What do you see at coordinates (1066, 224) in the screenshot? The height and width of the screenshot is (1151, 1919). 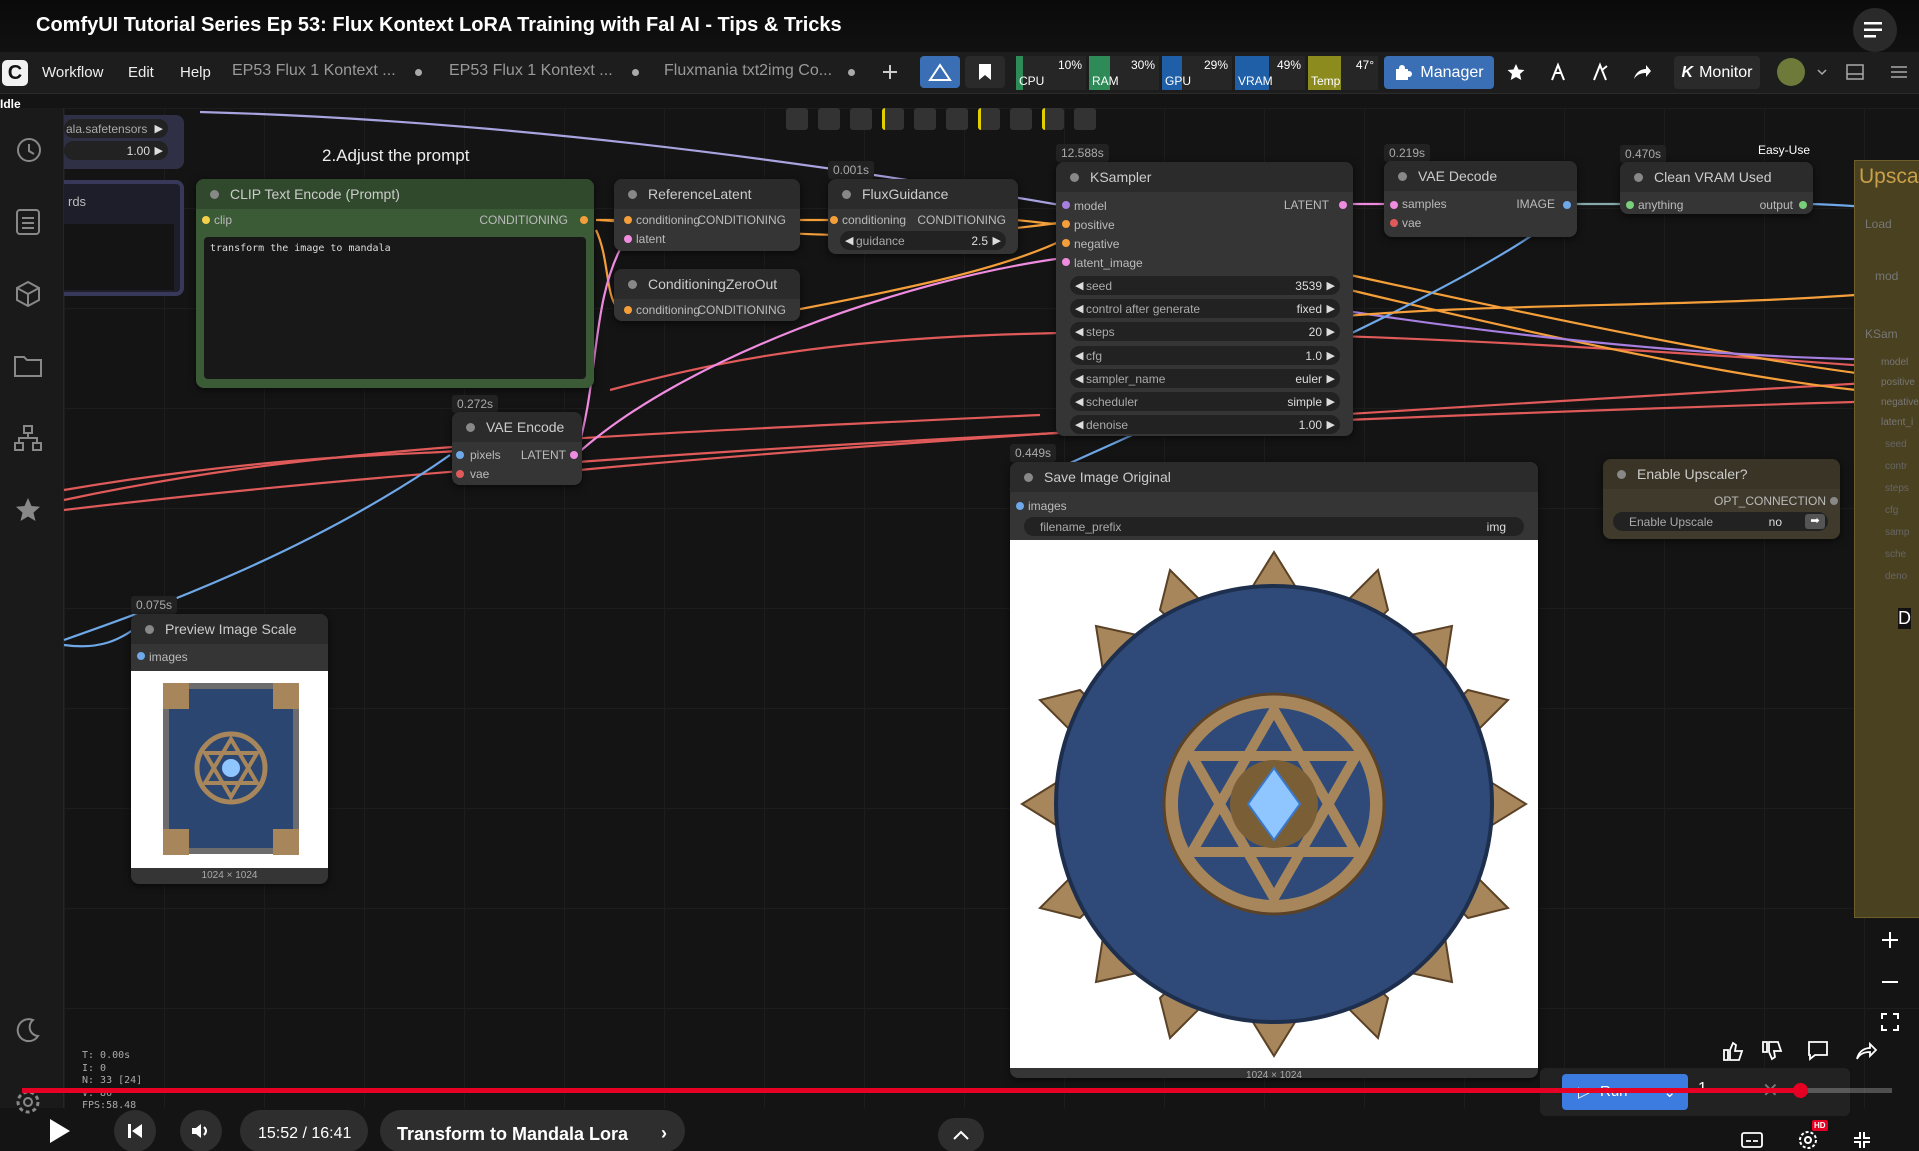 I see `ksampler-in-dot-positive` at bounding box center [1066, 224].